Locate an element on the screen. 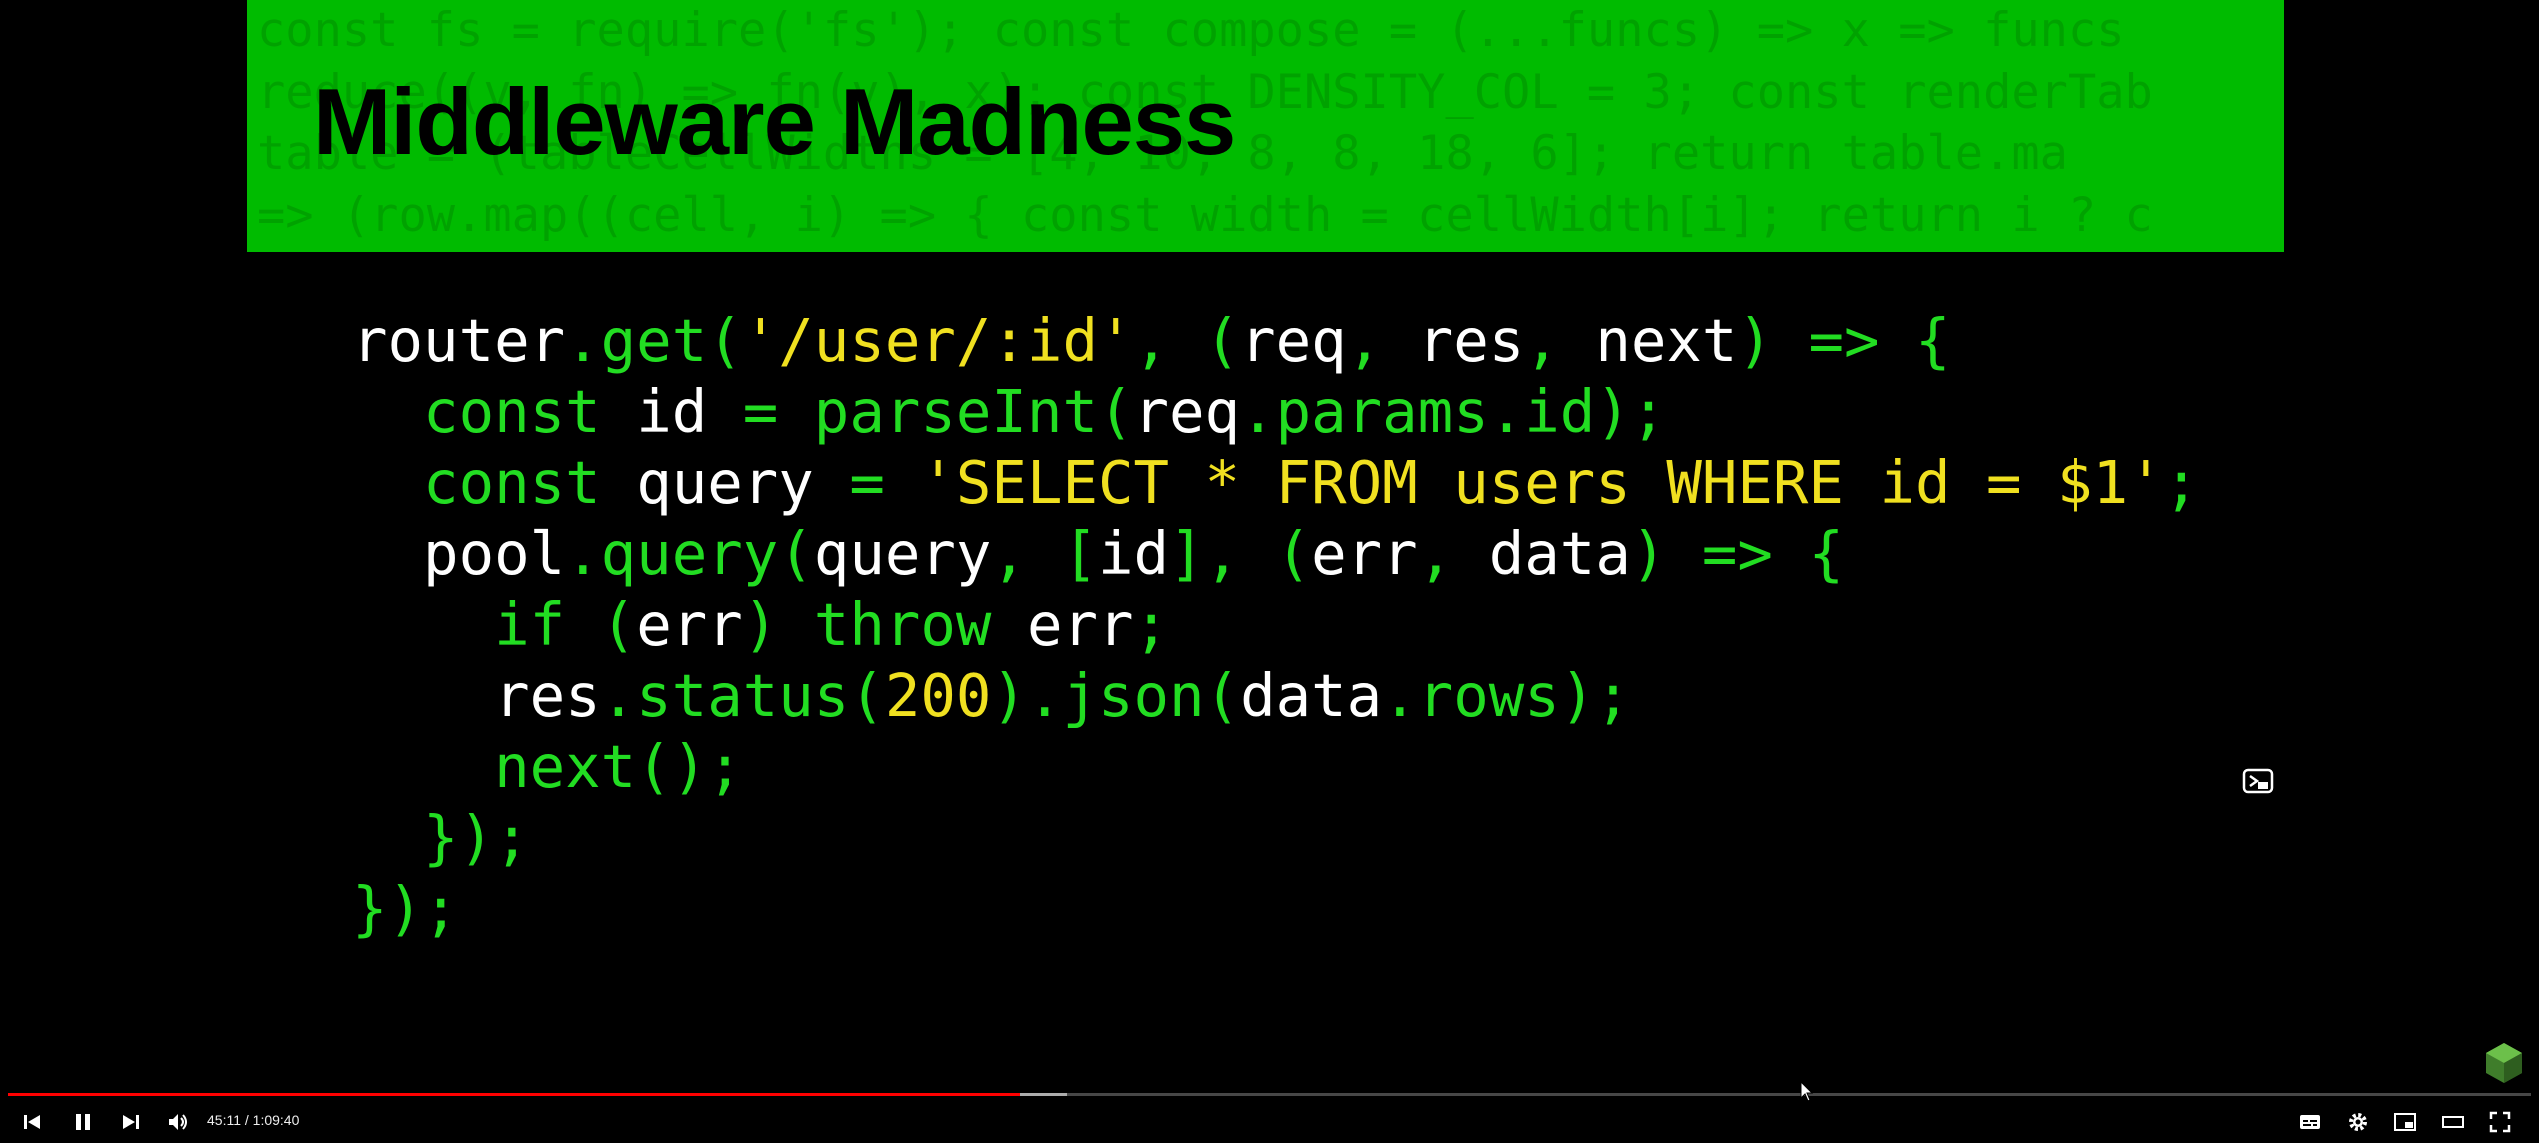 Image resolution: width=2539 pixels, height=1143 pixels. pause-icon is located at coordinates (83, 1122).